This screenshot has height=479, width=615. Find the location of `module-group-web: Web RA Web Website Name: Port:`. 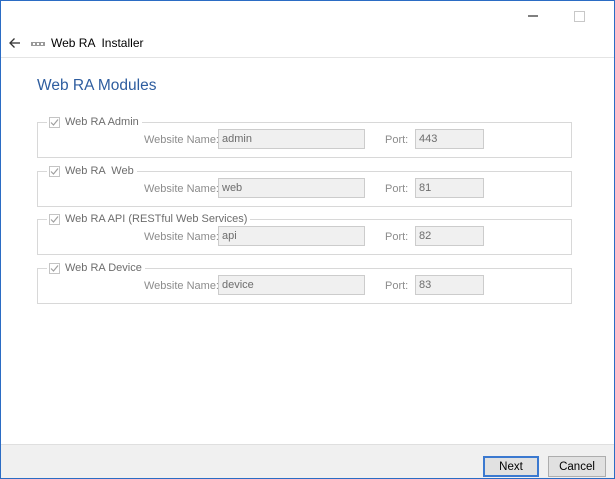

module-group-web: Web RA Web Website Name: Port: is located at coordinates (304, 185).